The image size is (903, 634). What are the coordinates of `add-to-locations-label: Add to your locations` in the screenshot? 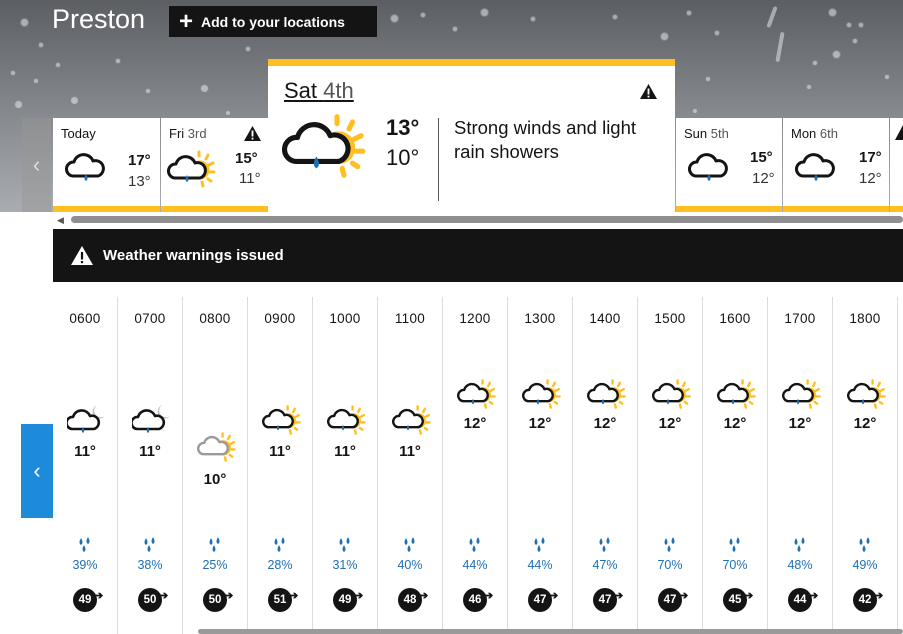 It's located at (273, 21).